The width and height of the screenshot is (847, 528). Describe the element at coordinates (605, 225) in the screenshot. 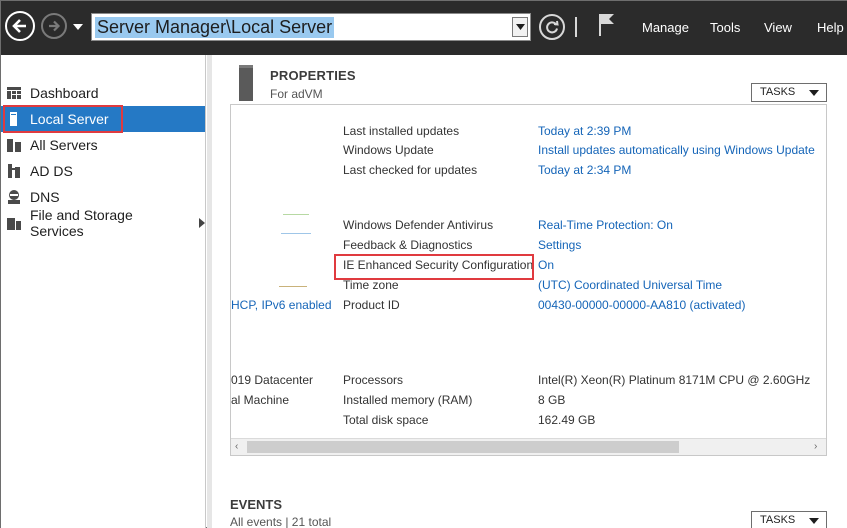

I see `property-value-link: Real-Time Protection: On` at that location.